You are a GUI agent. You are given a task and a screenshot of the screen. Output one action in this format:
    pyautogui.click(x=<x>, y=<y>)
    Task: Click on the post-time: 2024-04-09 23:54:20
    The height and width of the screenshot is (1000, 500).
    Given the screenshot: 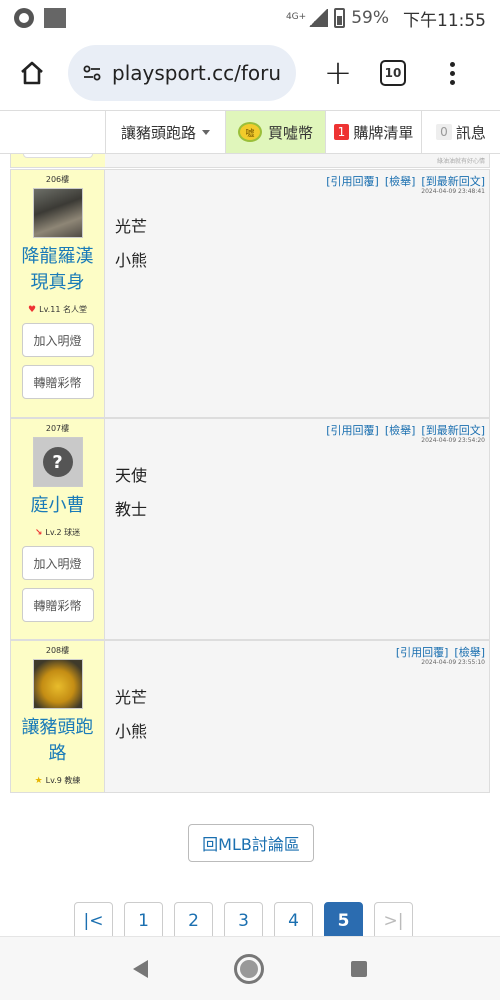 What is the action you would take?
    pyautogui.click(x=453, y=440)
    